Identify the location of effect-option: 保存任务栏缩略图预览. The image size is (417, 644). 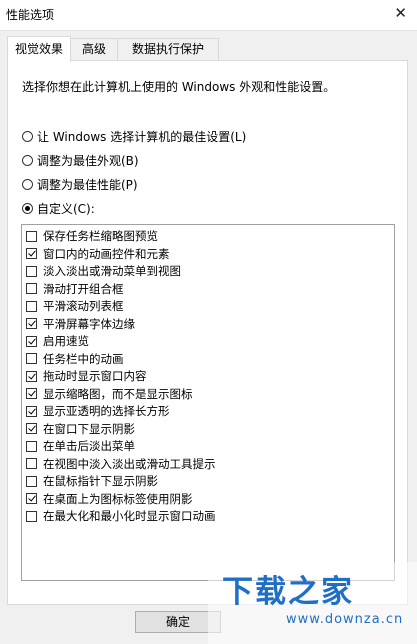
(92, 236).